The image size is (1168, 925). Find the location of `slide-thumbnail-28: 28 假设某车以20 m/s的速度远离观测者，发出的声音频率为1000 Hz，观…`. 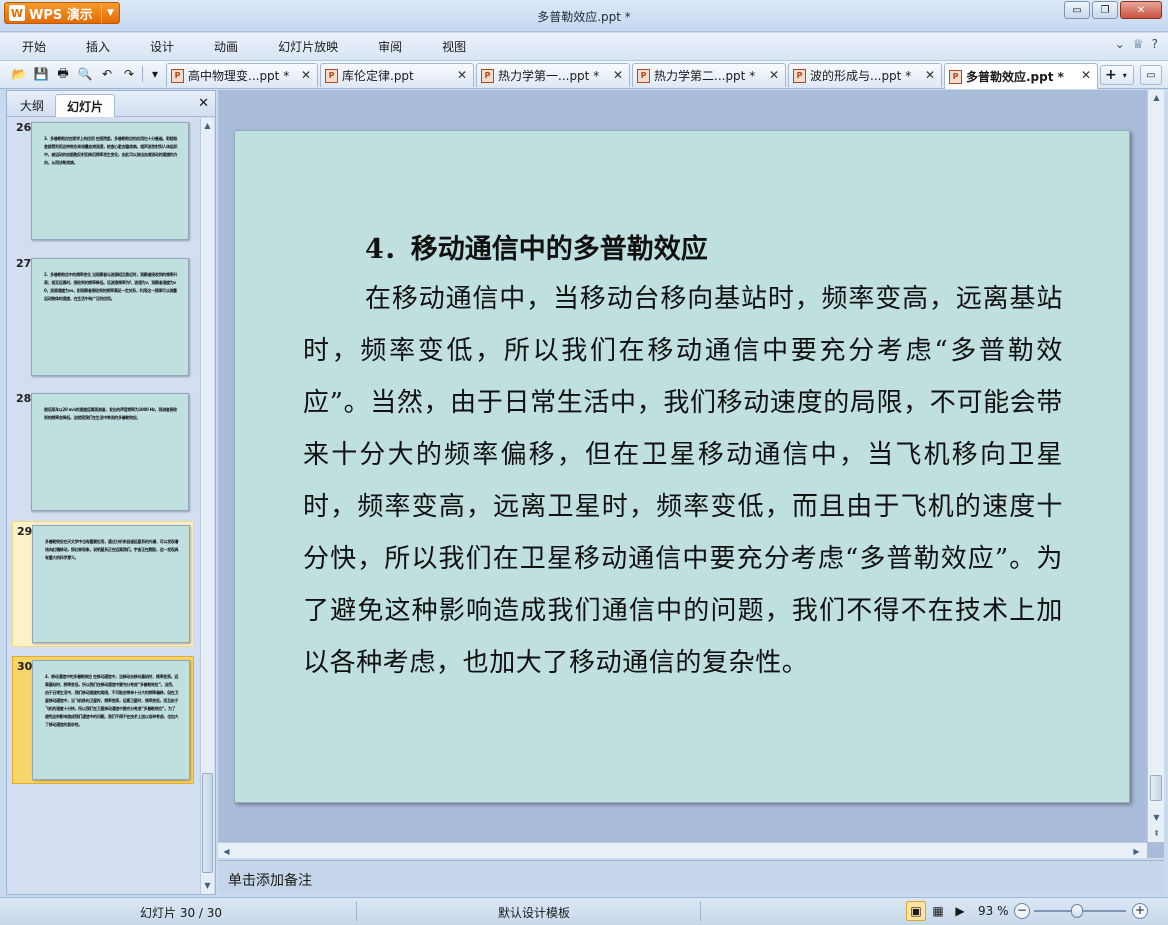

slide-thumbnail-28: 28 假设某车以20 m/s的速度远离观测者，发出的声音频率为1000 Hz，观… is located at coordinates (103, 453).